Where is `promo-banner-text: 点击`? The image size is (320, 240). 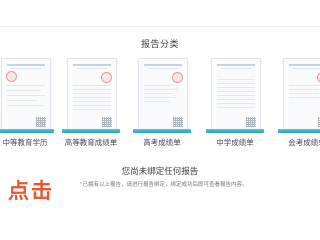 promo-banner-text: 点击 is located at coordinates (31, 191).